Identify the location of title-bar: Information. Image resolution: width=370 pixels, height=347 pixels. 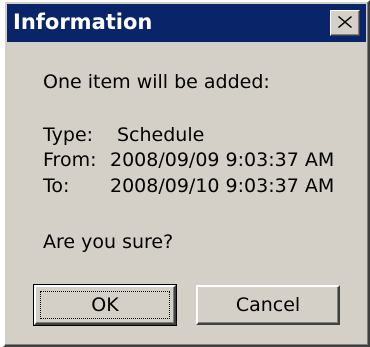
(186, 23).